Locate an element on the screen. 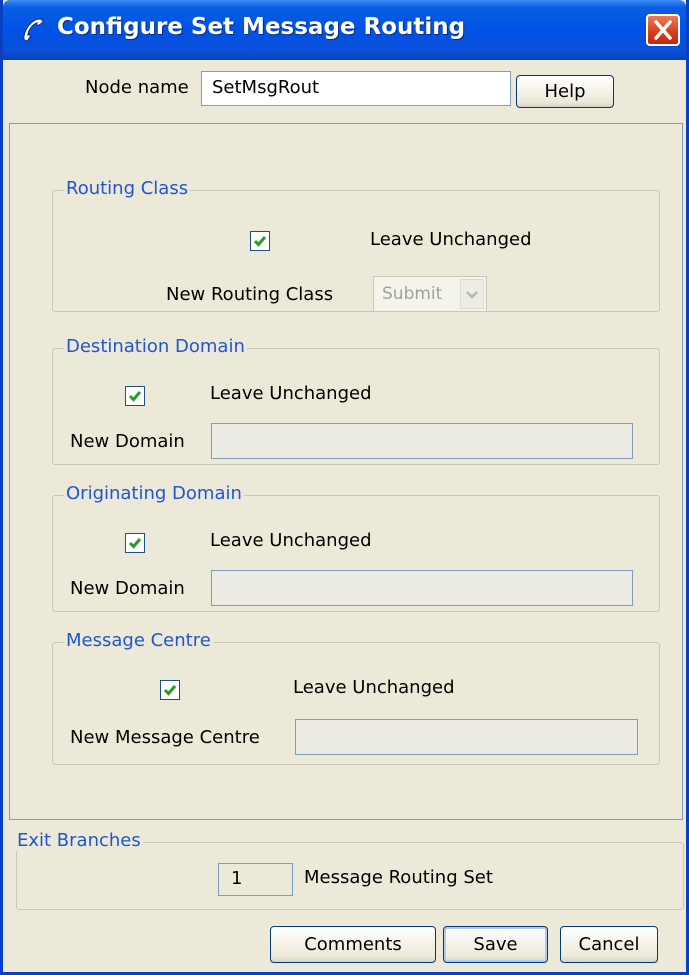  node-name-label: Node name is located at coordinates (137, 87).